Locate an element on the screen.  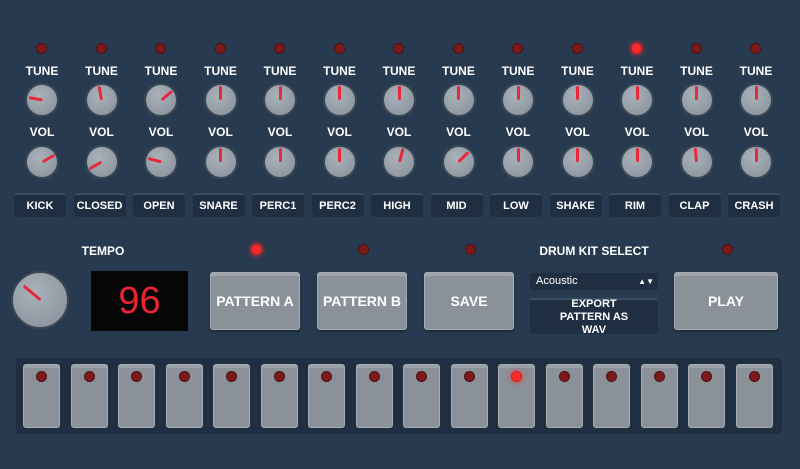
export-wav-label: EXPORT PATTERN AS WAV is located at coordinates (594, 316).